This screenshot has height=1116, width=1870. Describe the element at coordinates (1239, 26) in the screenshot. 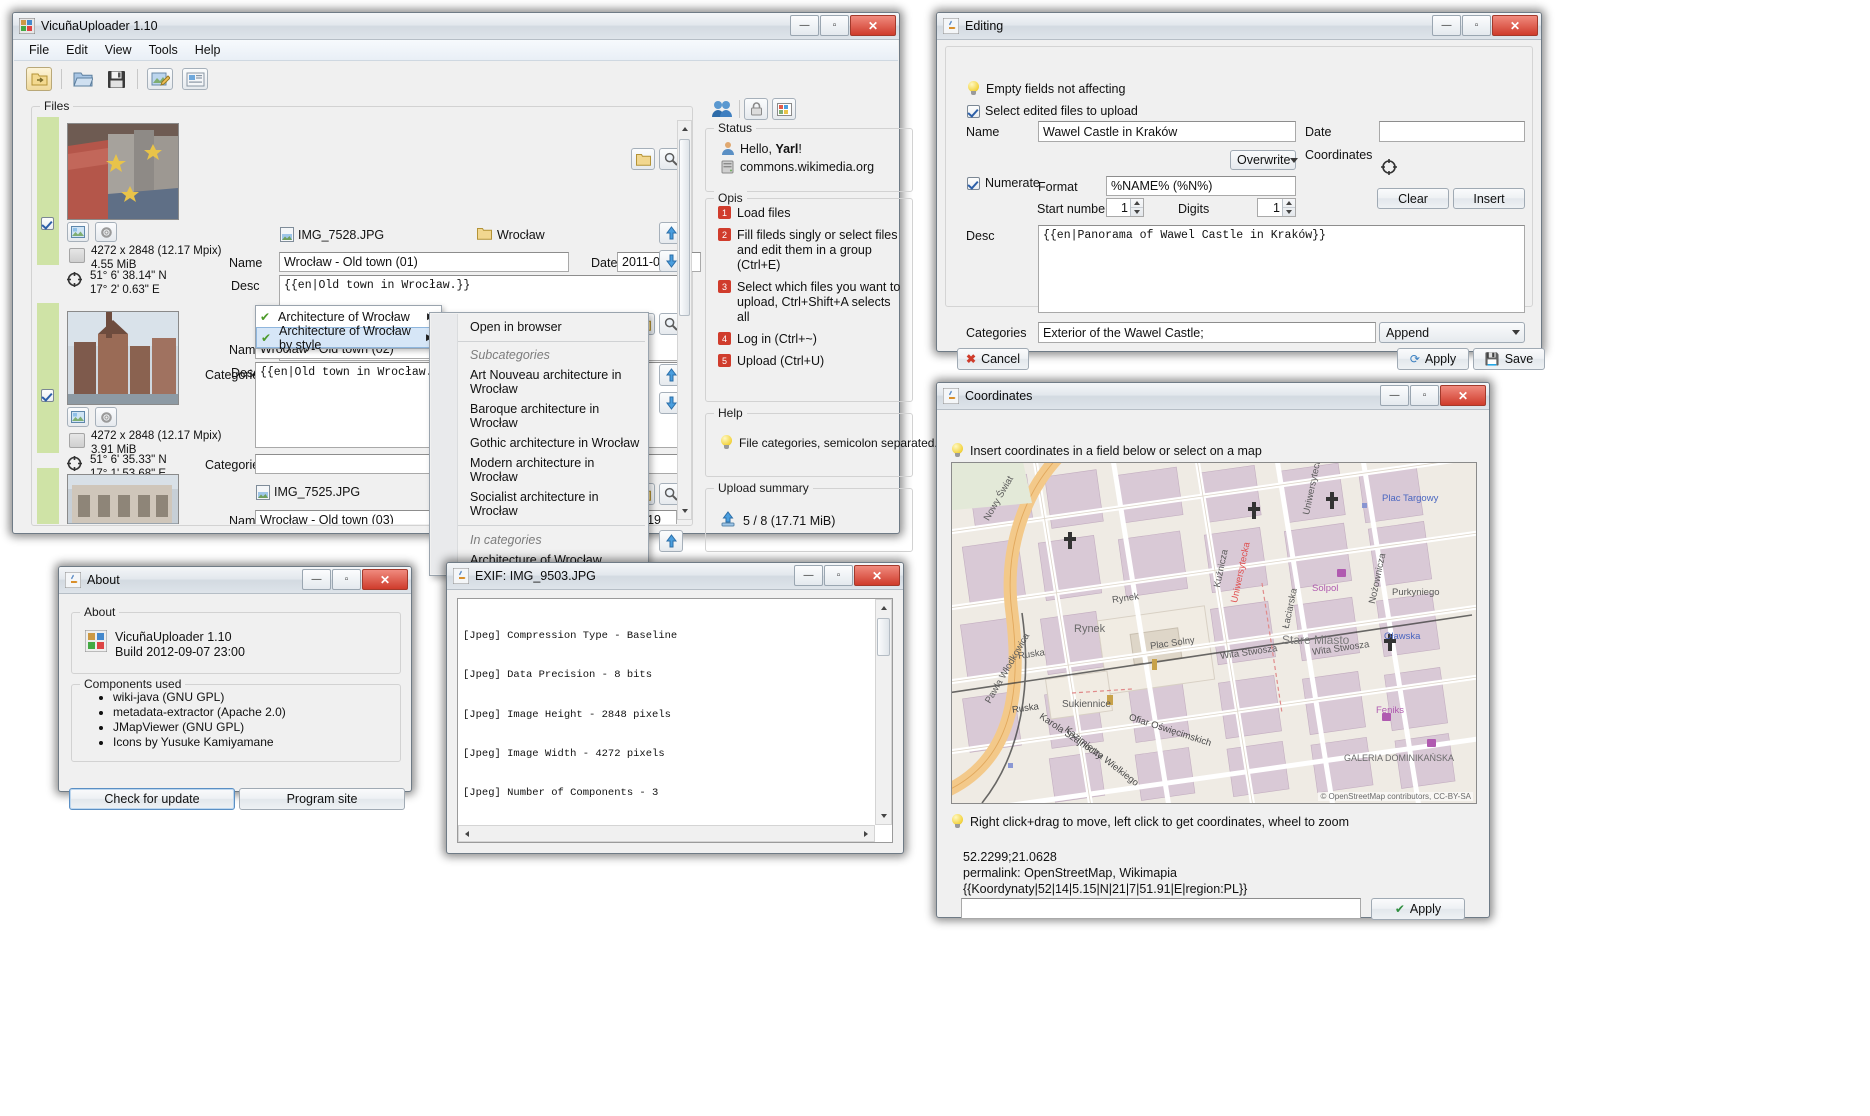

I see `editing-titlebar: Editing — ▫ ✕` at that location.